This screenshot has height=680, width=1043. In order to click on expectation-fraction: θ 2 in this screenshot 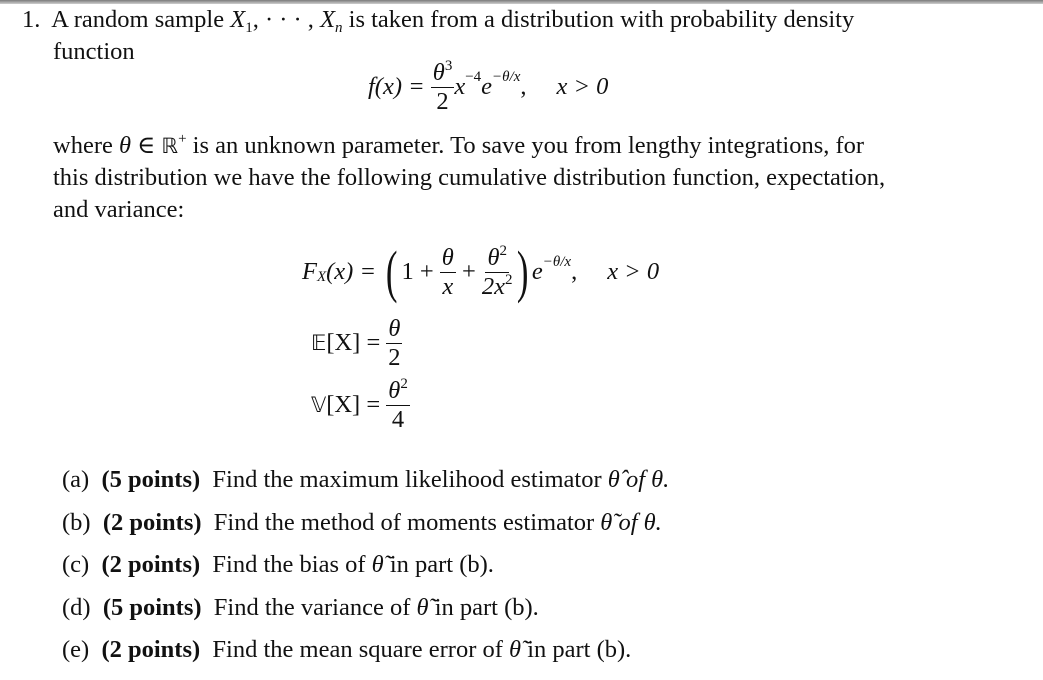, I will do `click(394, 343)`.